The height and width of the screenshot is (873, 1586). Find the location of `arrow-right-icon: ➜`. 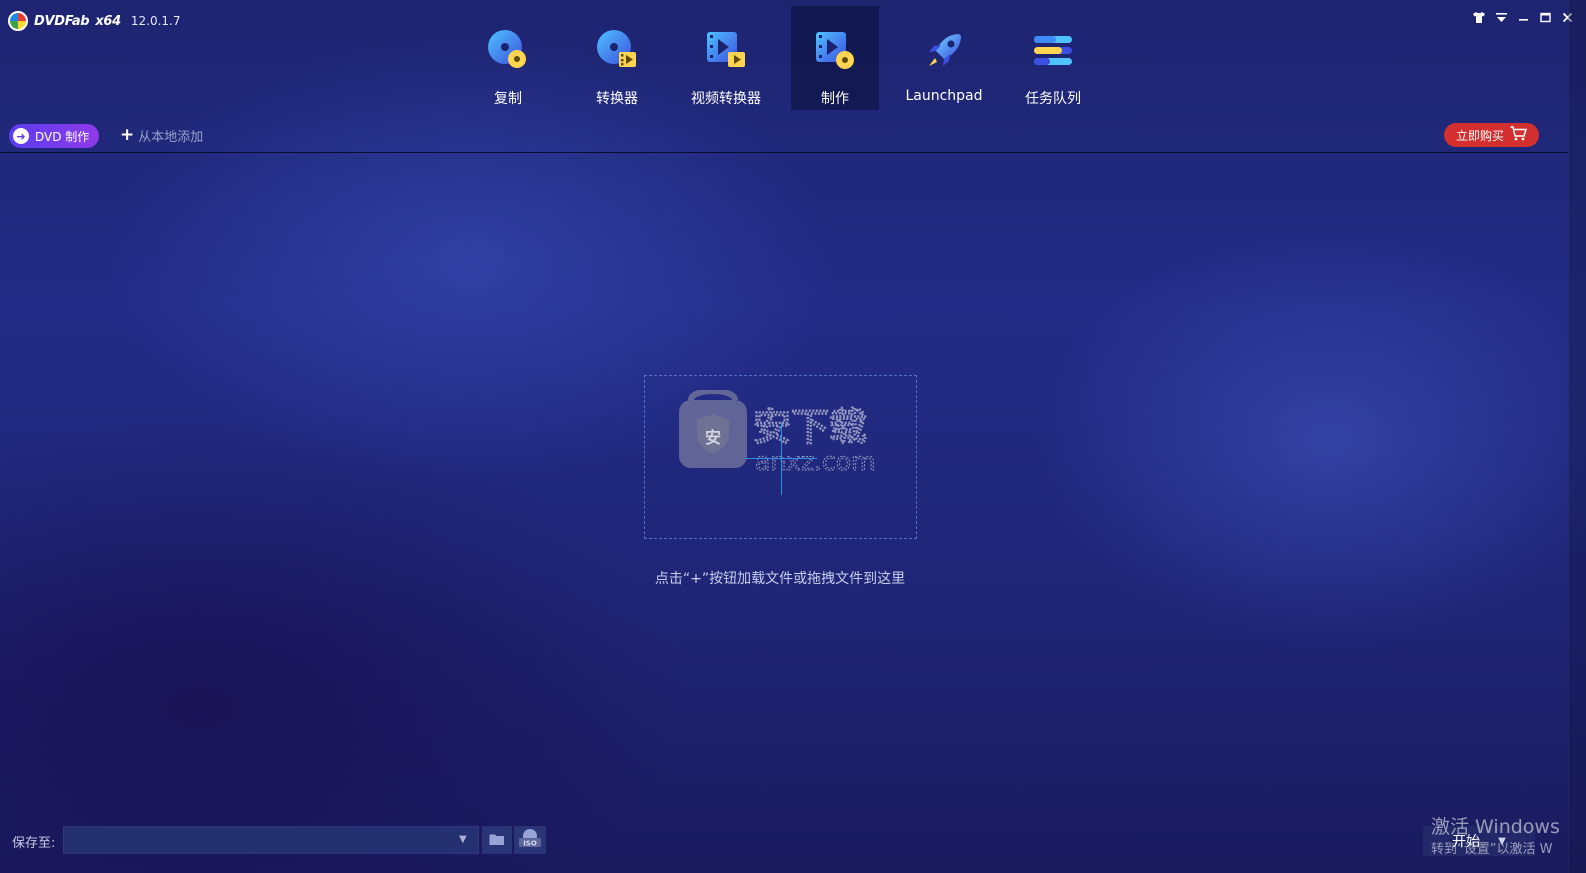

arrow-right-icon: ➜ is located at coordinates (21, 136).